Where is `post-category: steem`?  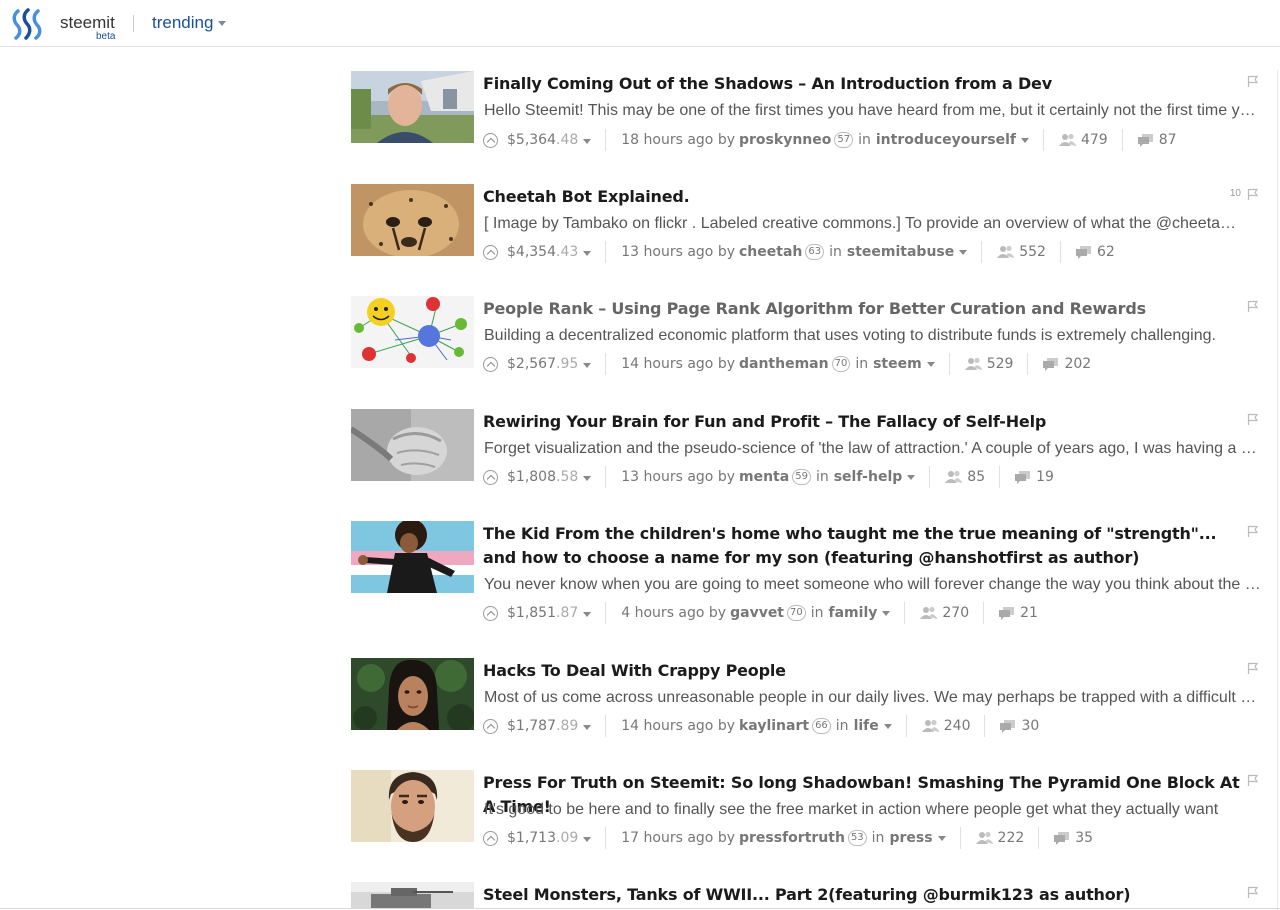
post-category: steem is located at coordinates (897, 364).